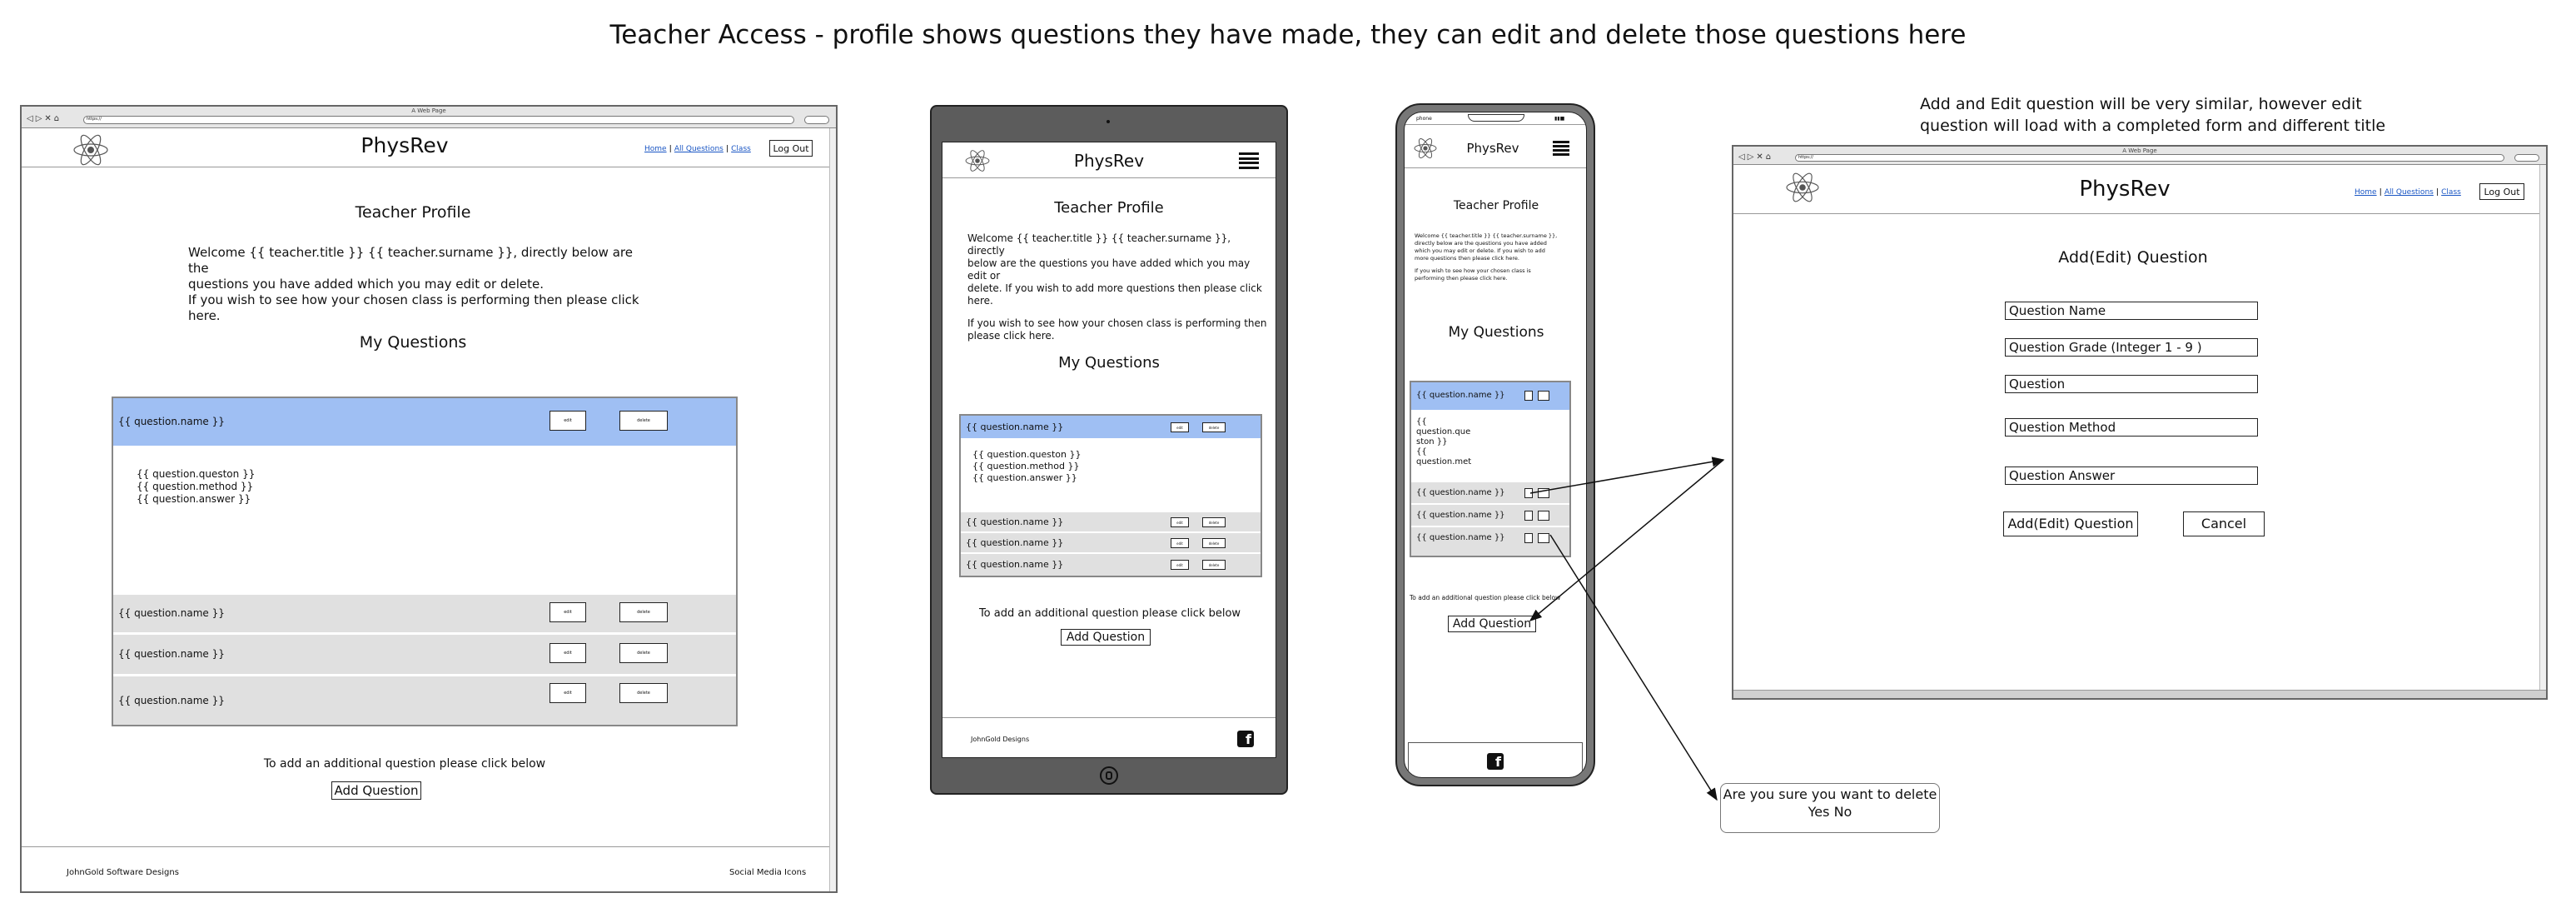  I want to click on form-to-add-arrow, so click(1626, 540).